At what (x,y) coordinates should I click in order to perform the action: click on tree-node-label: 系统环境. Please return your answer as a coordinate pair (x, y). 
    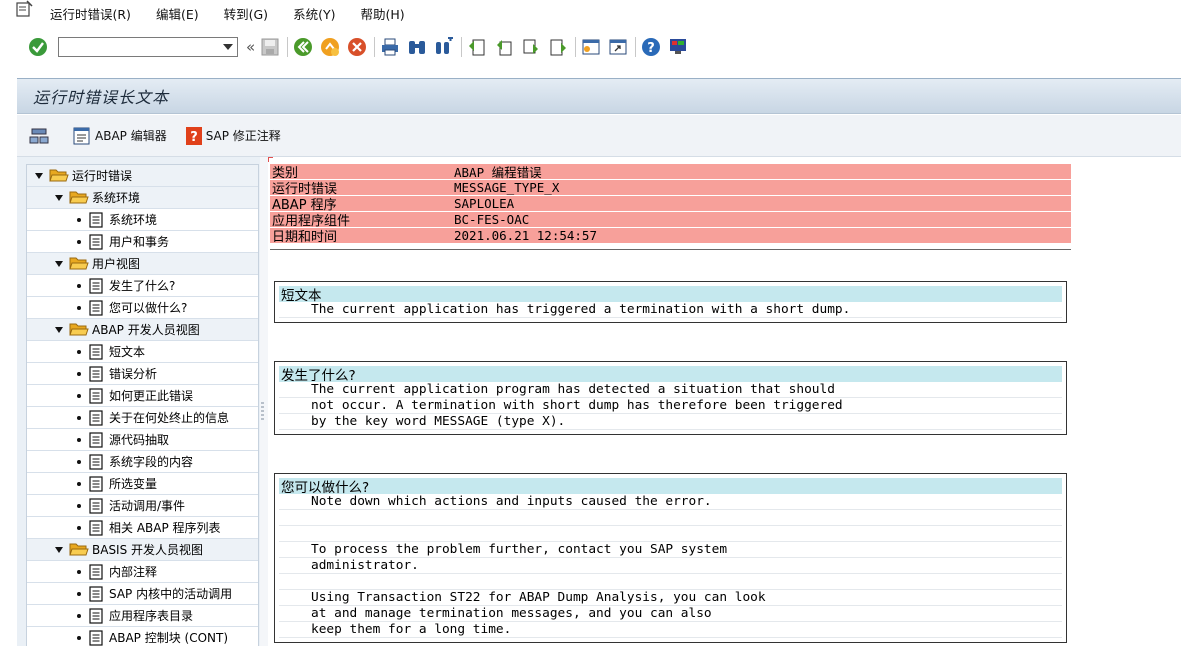
    Looking at the image, I should click on (133, 220).